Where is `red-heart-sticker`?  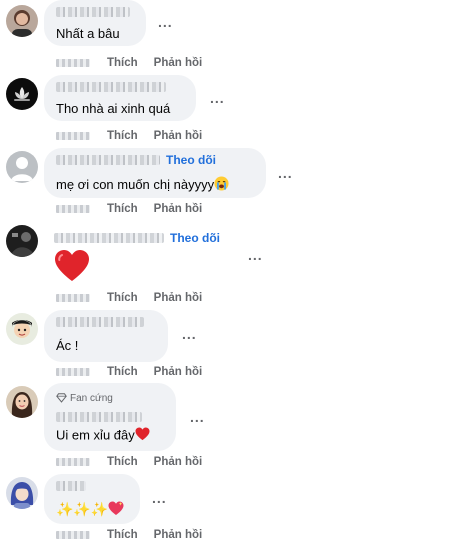 red-heart-sticker is located at coordinates (74, 267).